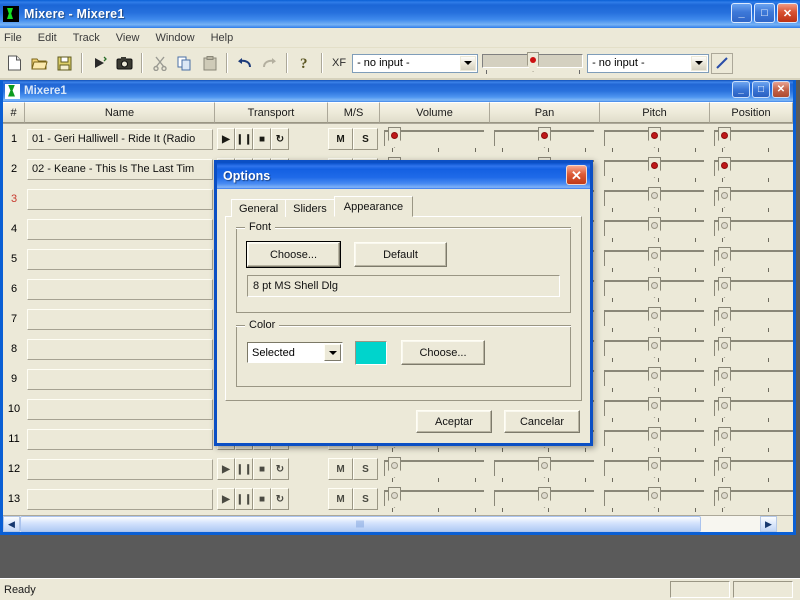 The height and width of the screenshot is (600, 800). I want to click on column-header-transport: Transport, so click(271, 112).